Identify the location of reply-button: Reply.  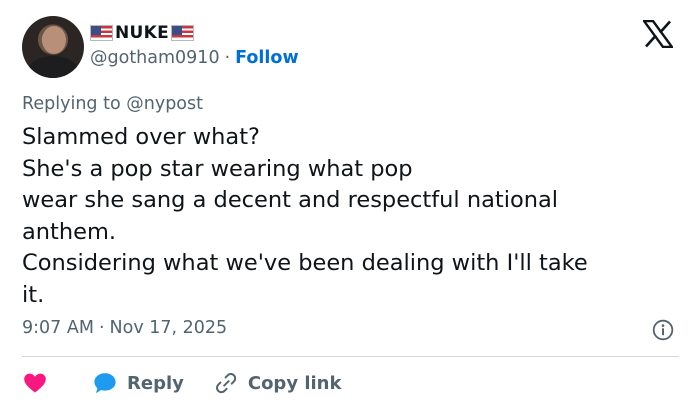
(138, 383).